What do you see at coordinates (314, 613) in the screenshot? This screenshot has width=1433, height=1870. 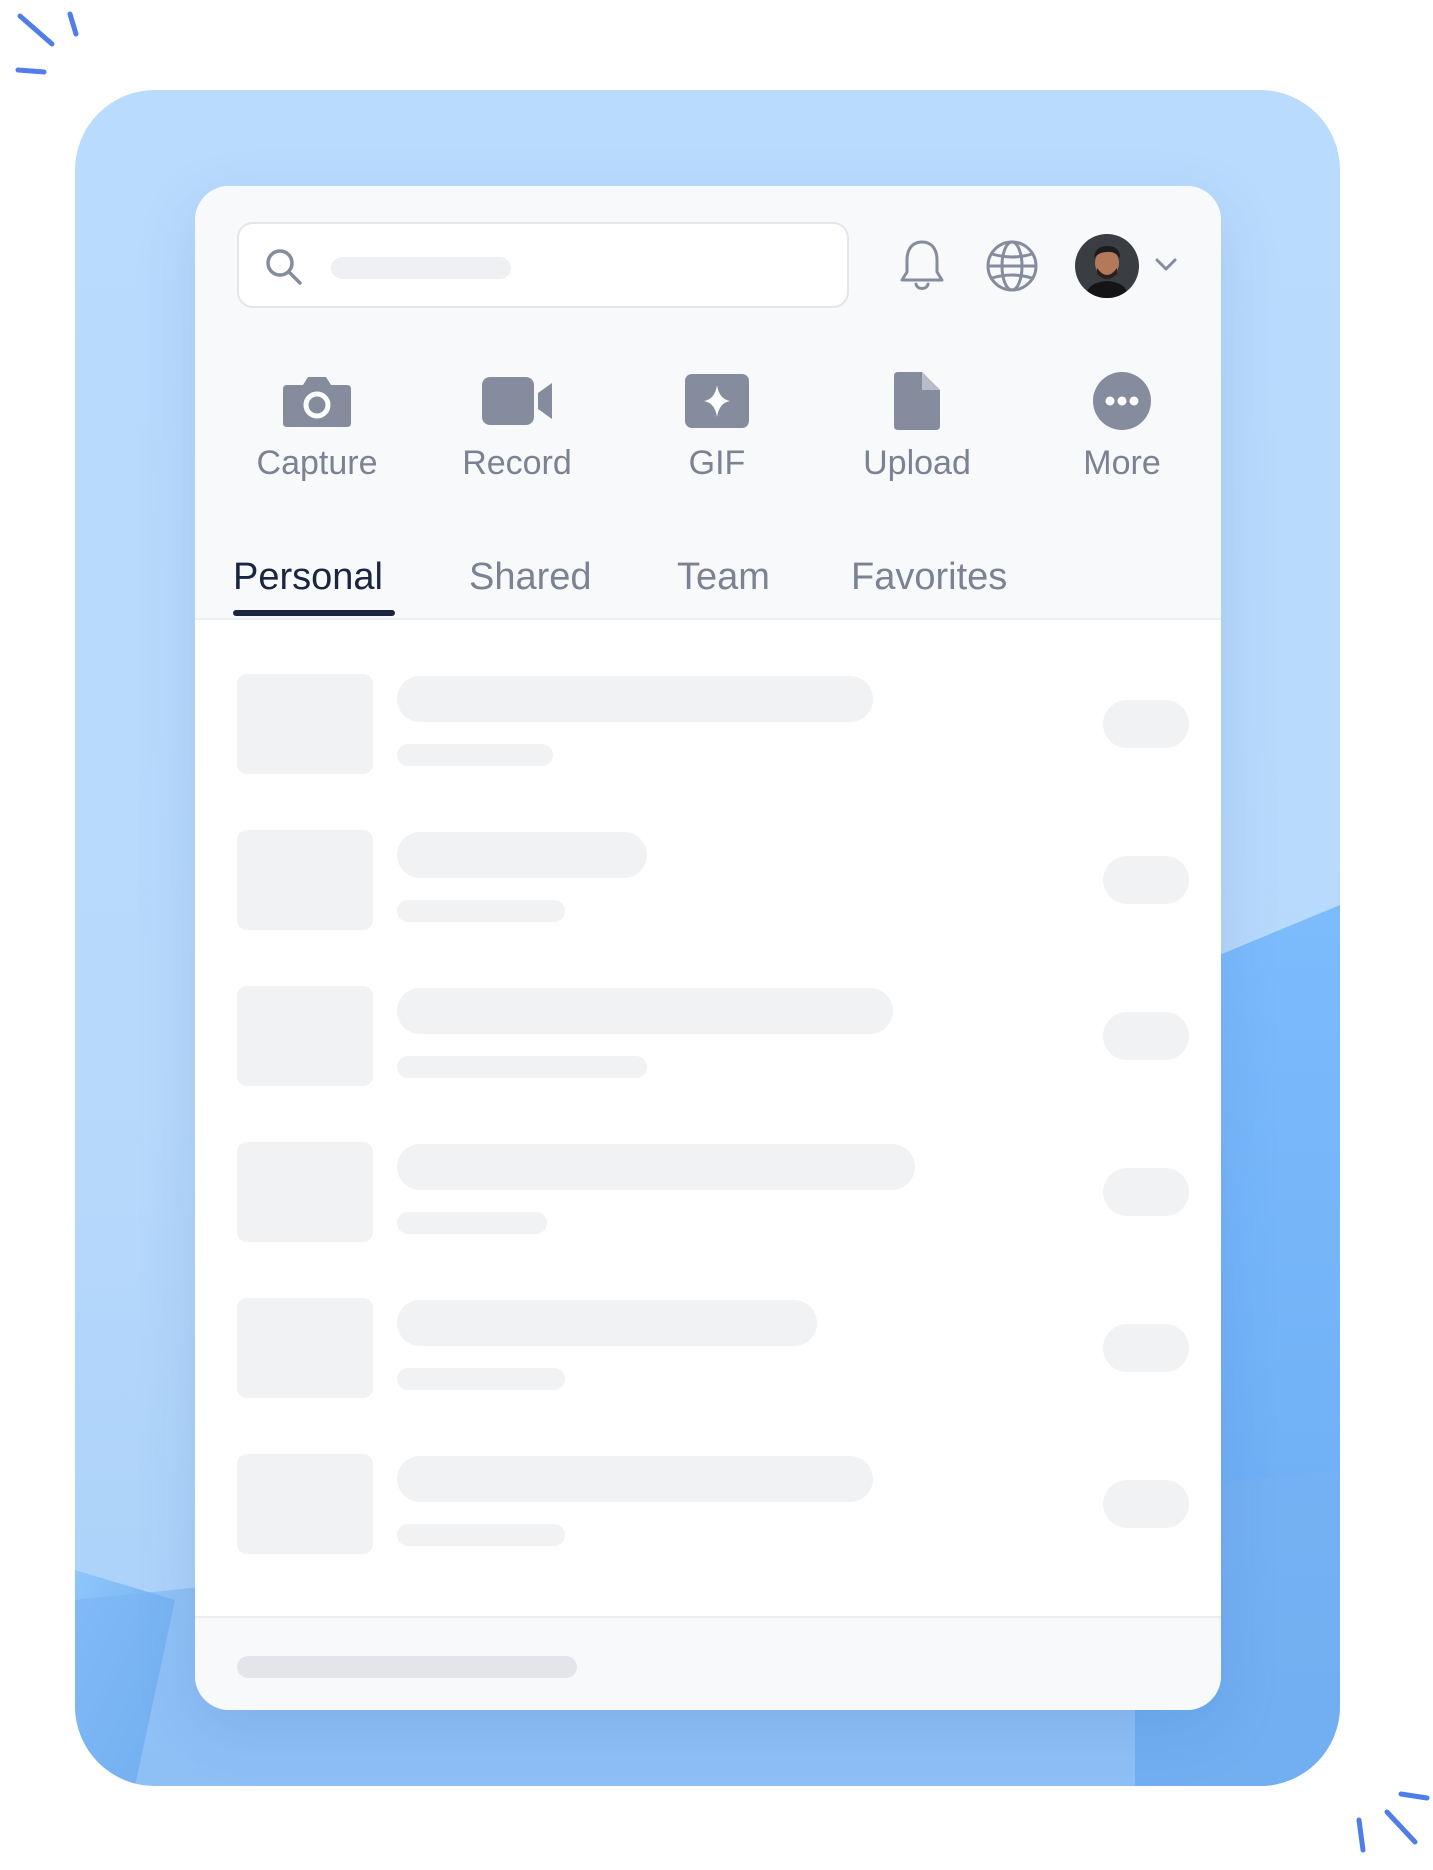 I see `active-tab-indicator` at bounding box center [314, 613].